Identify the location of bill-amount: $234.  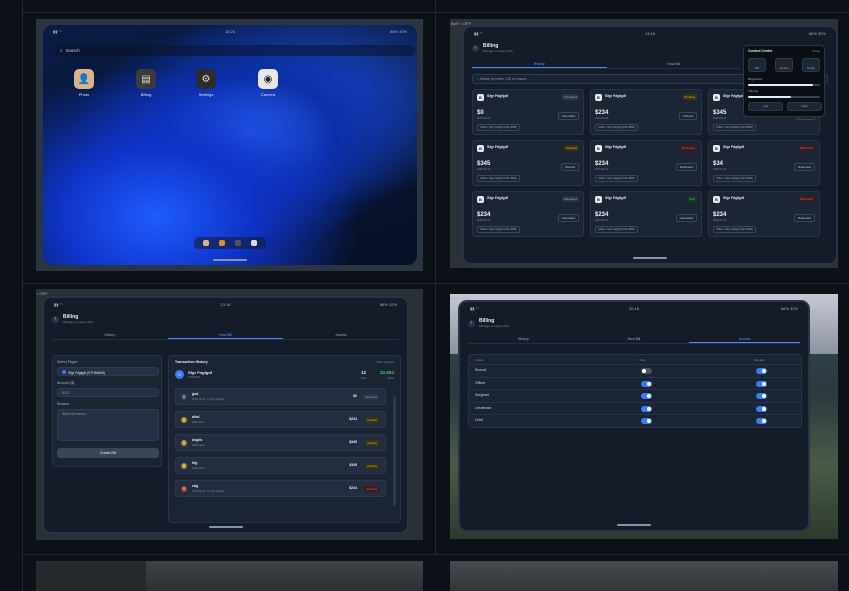
(484, 215).